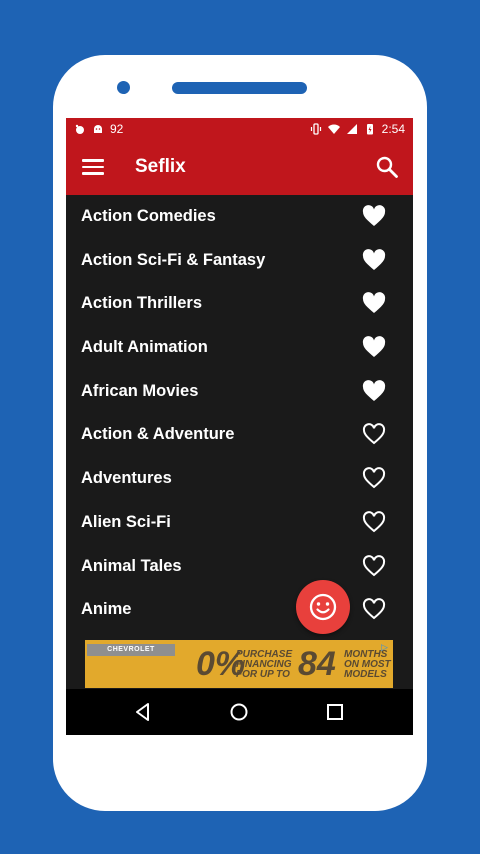 The height and width of the screenshot is (854, 480). I want to click on list-item: Adventures, so click(239, 479).